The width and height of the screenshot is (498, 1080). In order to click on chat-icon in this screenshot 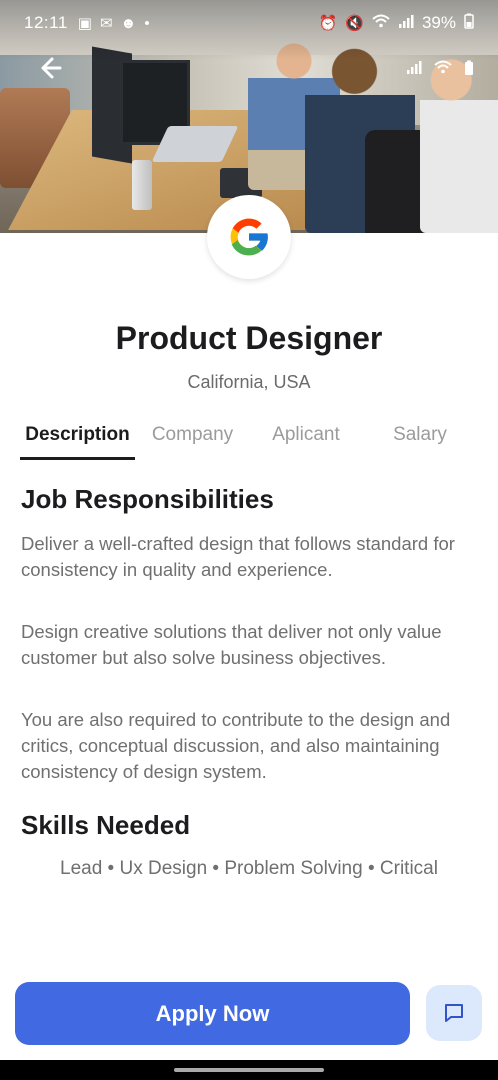, I will do `click(454, 1013)`.